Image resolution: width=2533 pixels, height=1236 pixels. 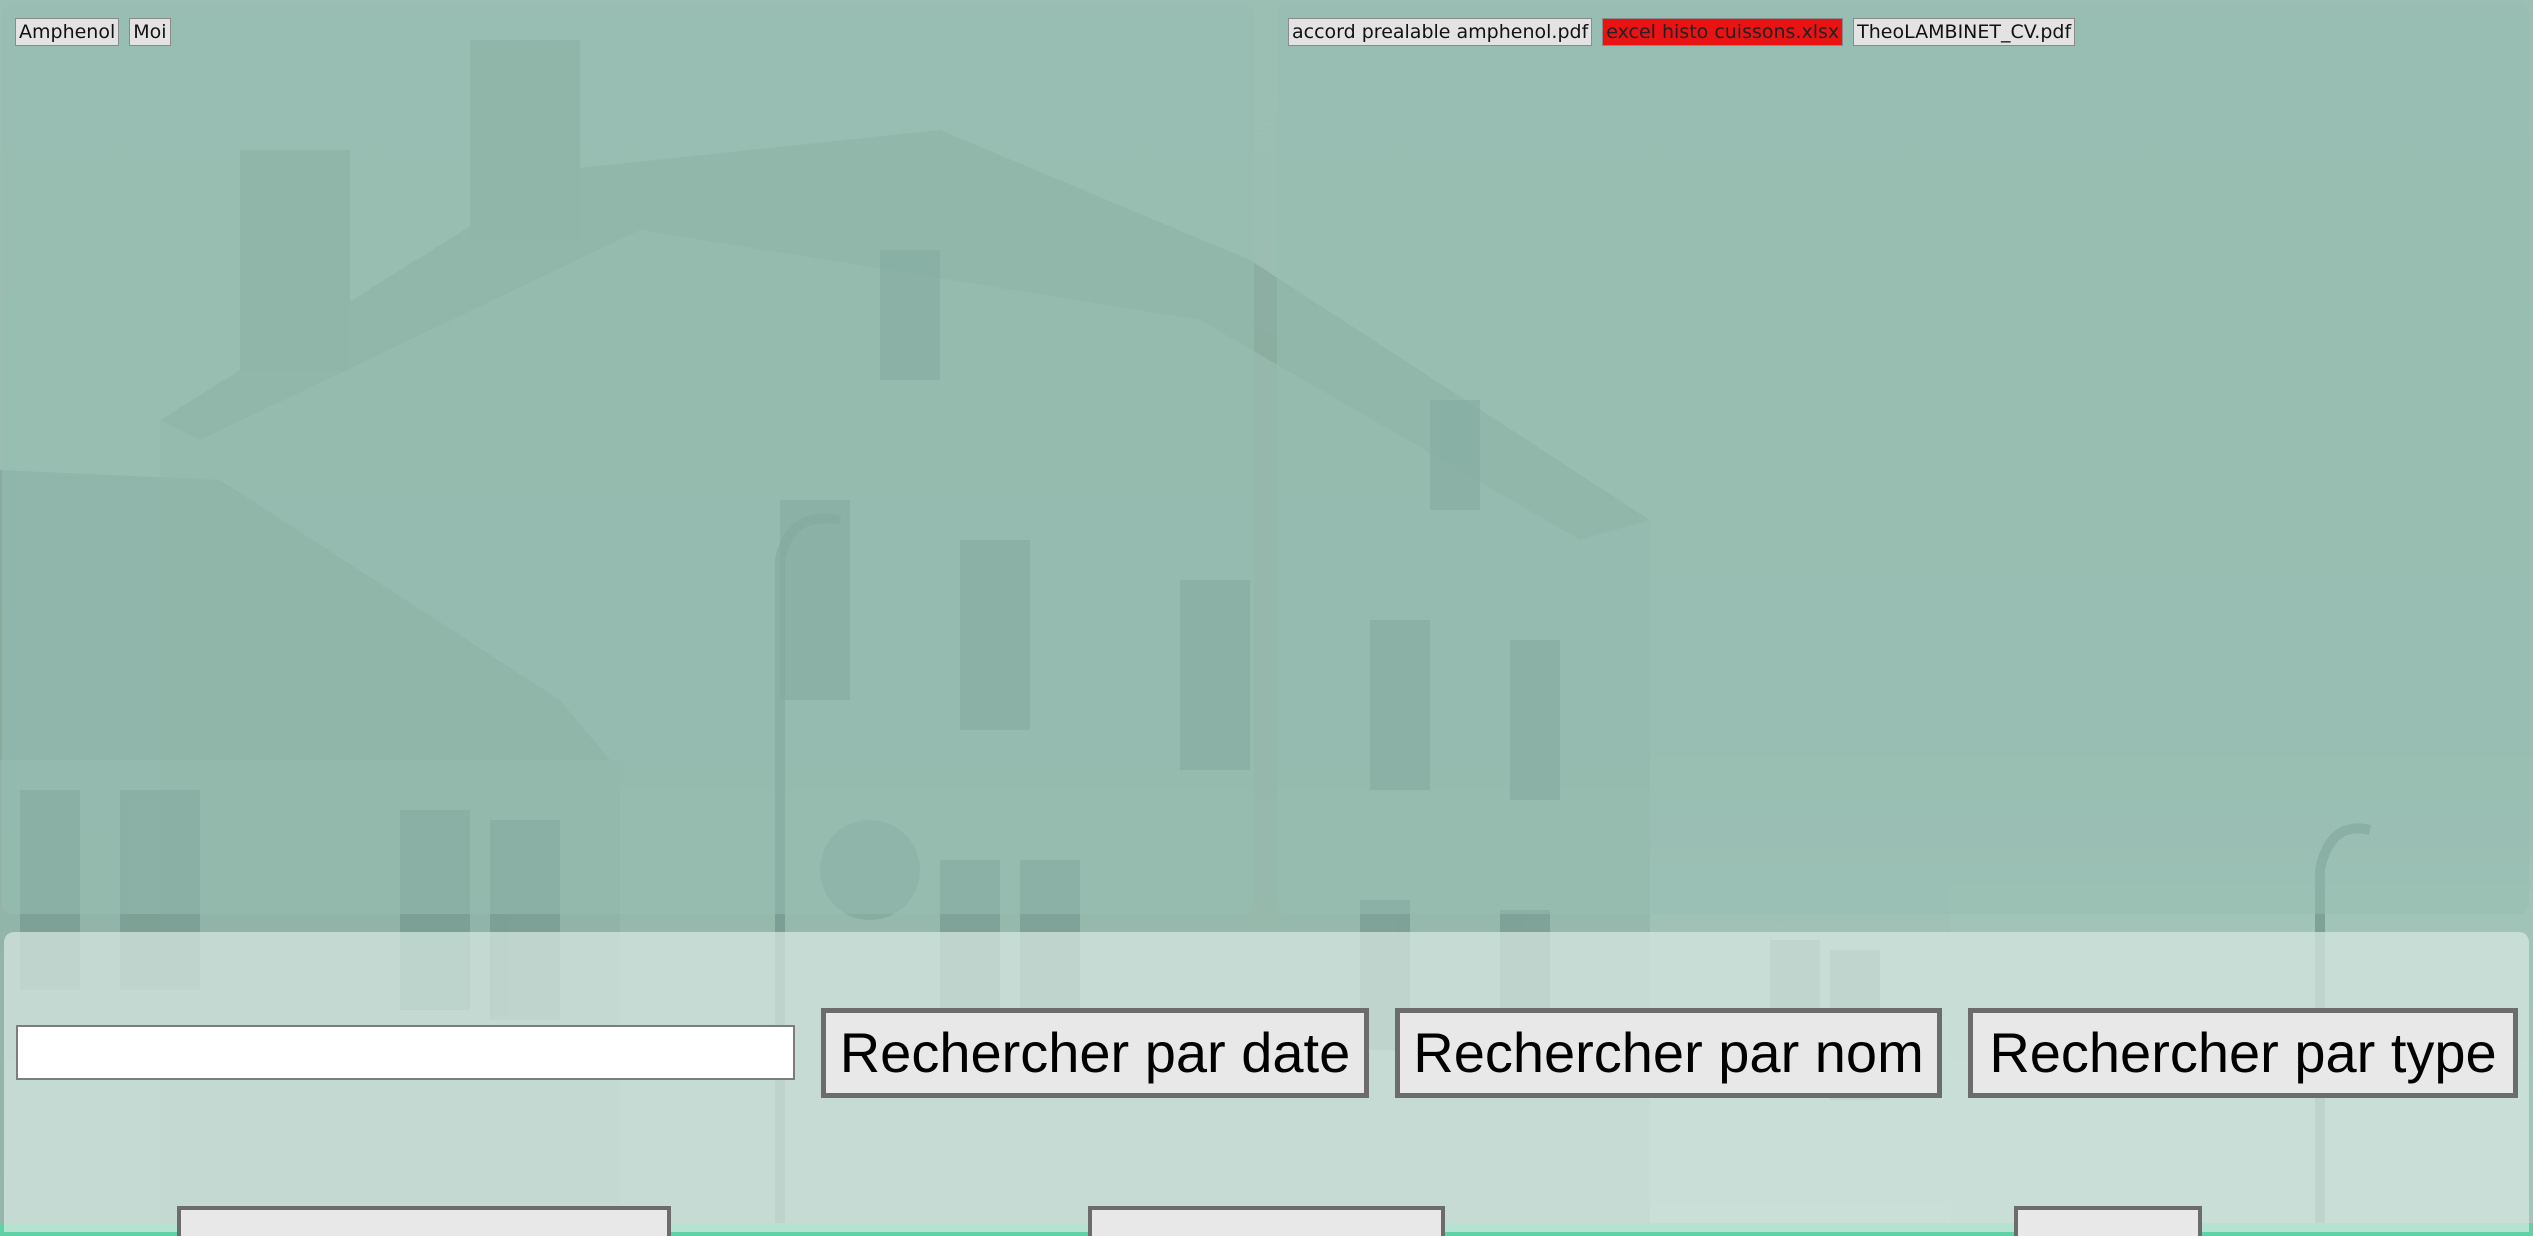 What do you see at coordinates (150, 32) in the screenshot?
I see `folder-item-moi: Moi` at bounding box center [150, 32].